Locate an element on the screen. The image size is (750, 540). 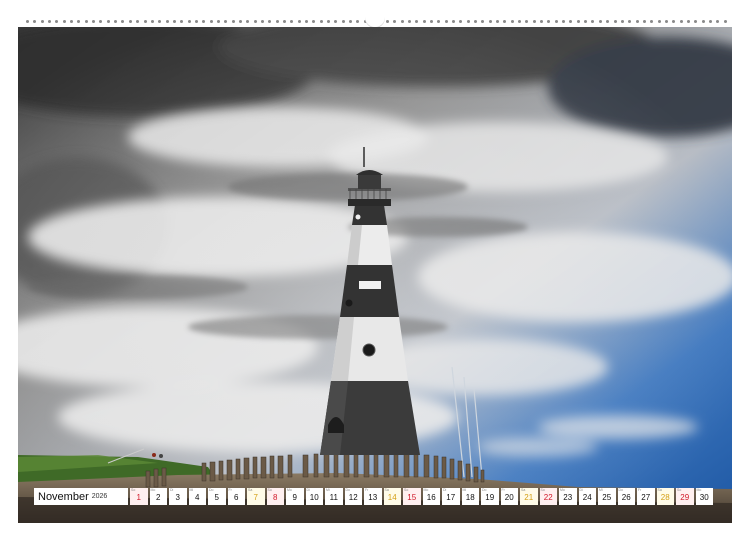
day-cell: Fr 27 is located at coordinates (646, 496).